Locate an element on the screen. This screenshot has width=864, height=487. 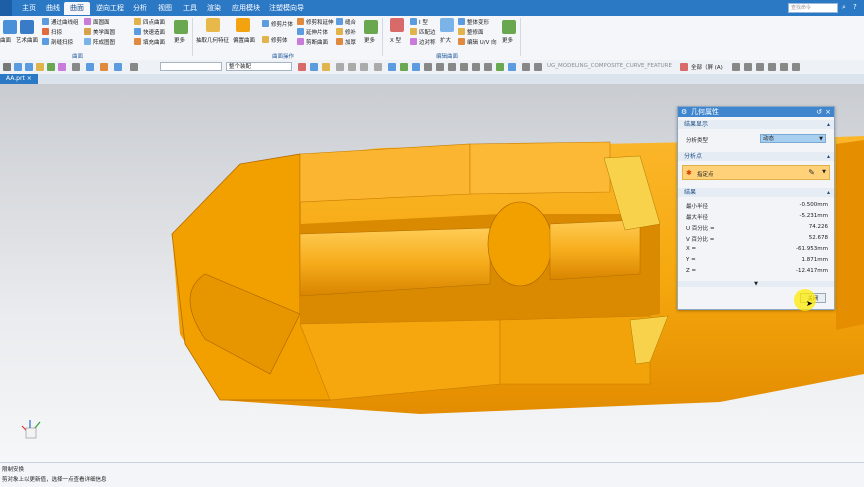
ribbon-trim-extend: 修剪和延伸 is located at coordinates (320, 22).